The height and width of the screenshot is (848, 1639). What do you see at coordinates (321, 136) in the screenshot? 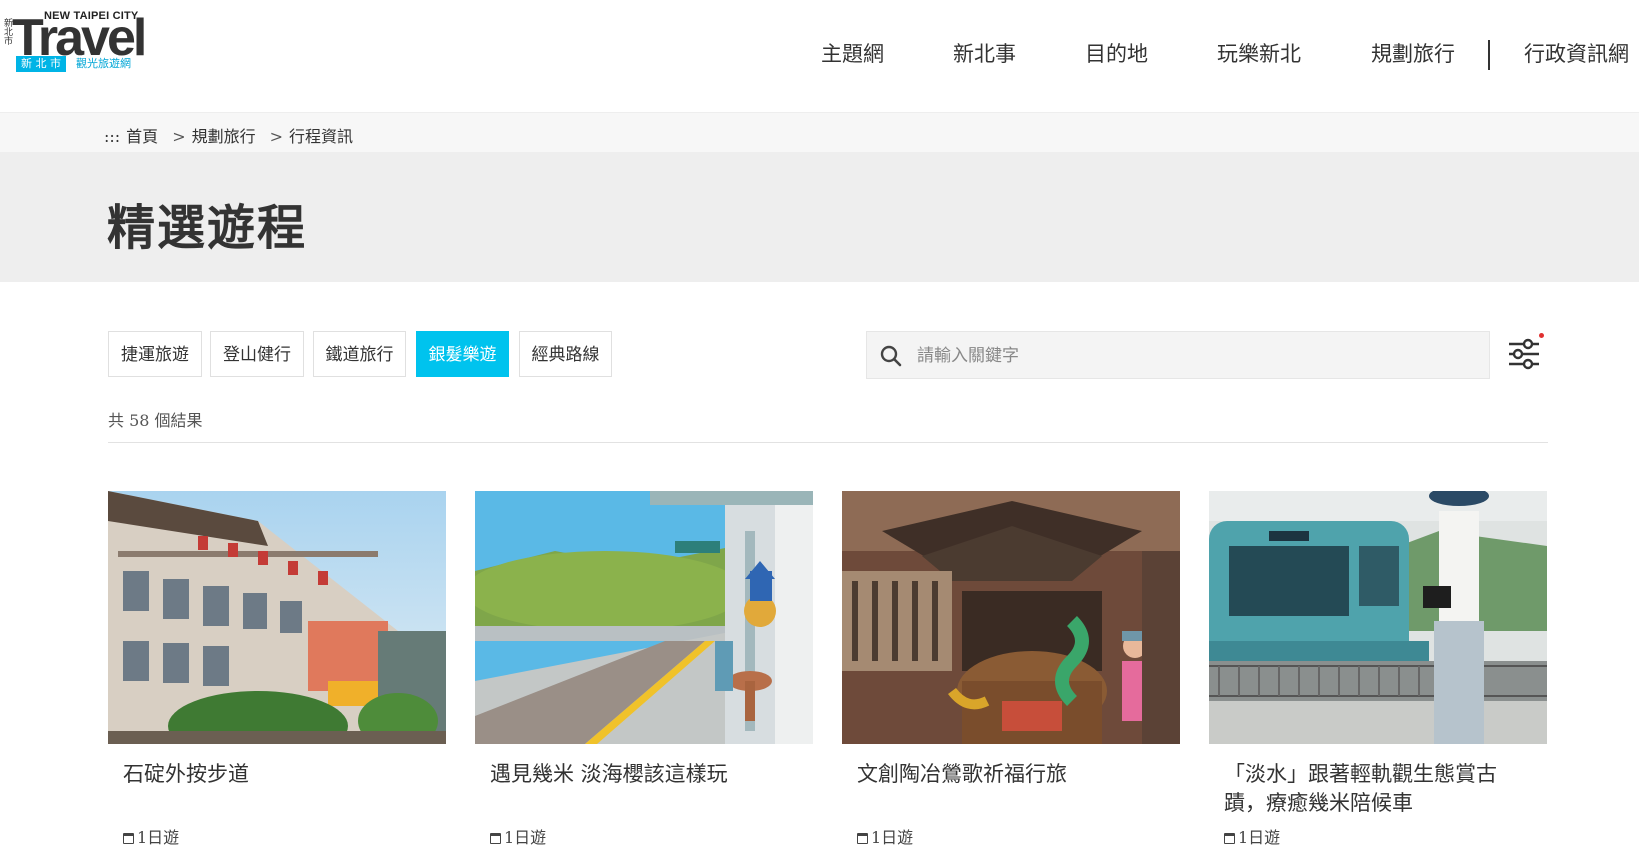
I see `breadcrumb-current: 行程資訊` at bounding box center [321, 136].